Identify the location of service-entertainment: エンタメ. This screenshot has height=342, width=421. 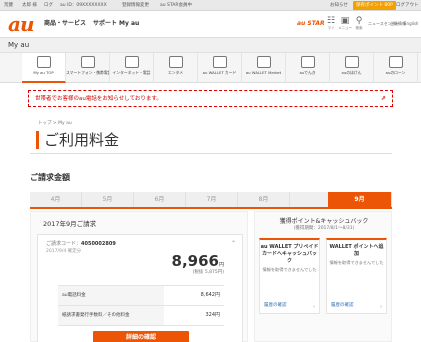
(176, 68).